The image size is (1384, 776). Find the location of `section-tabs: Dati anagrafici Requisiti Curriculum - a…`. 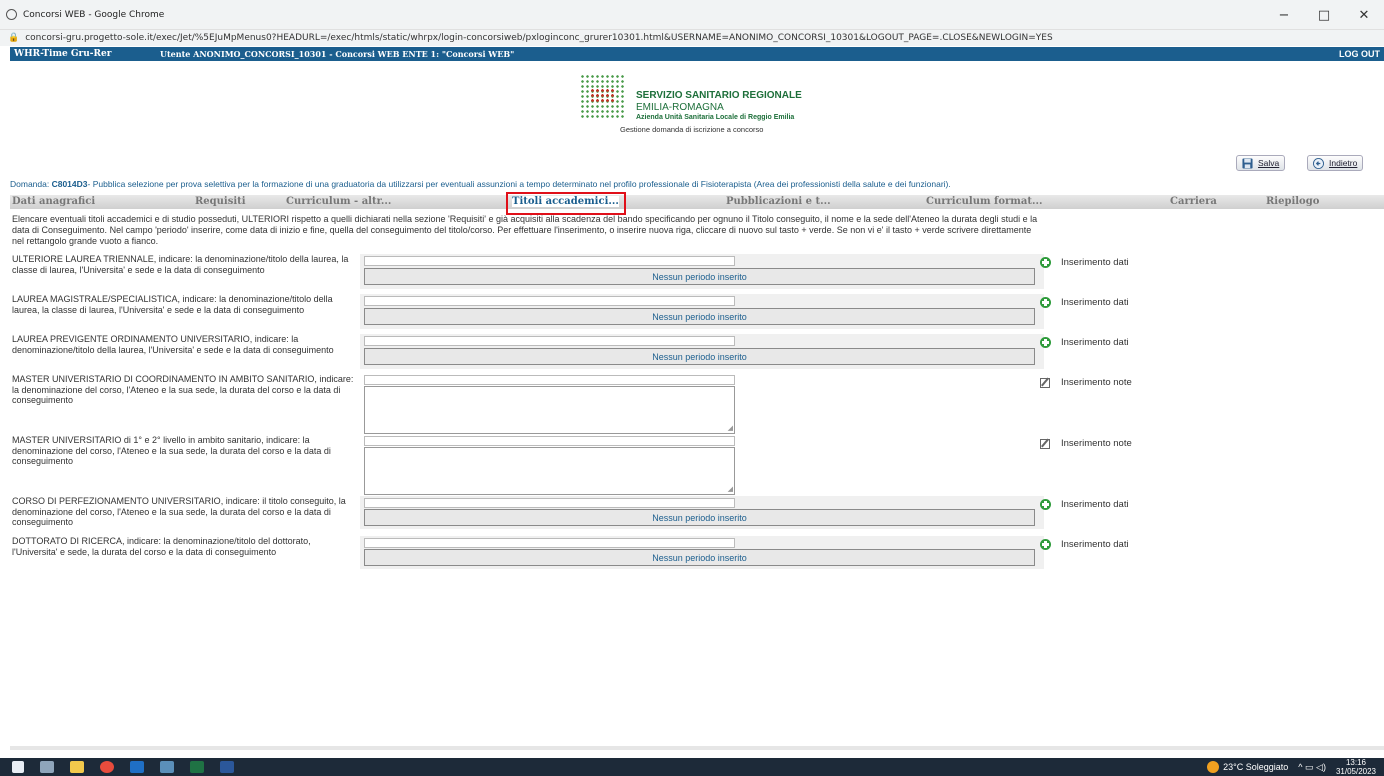

section-tabs: Dati anagrafici Requisiti Curriculum - a… is located at coordinates (697, 202).